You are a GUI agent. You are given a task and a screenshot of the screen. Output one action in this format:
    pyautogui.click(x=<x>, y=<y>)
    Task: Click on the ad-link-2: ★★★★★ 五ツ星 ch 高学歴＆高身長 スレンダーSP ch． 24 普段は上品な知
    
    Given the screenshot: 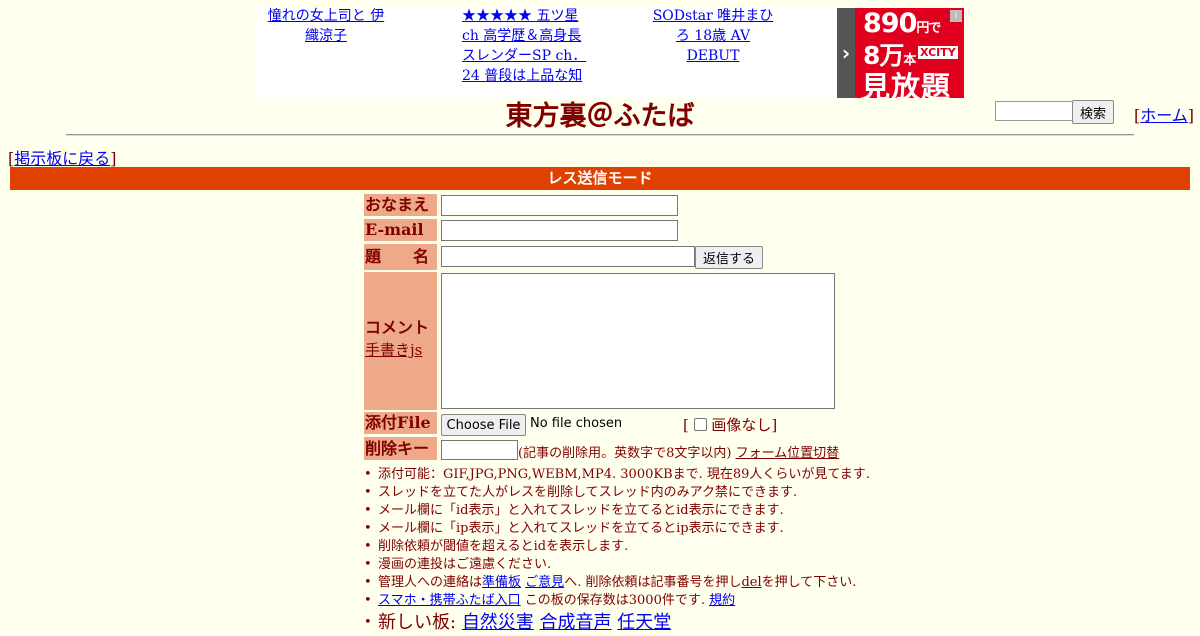 What is the action you would take?
    pyautogui.click(x=524, y=46)
    